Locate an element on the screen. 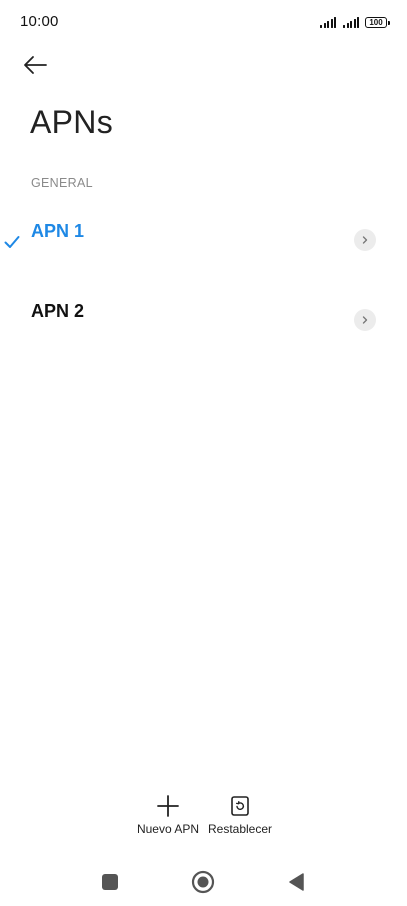 The width and height of the screenshot is (407, 906). home-button is located at coordinates (203, 882).